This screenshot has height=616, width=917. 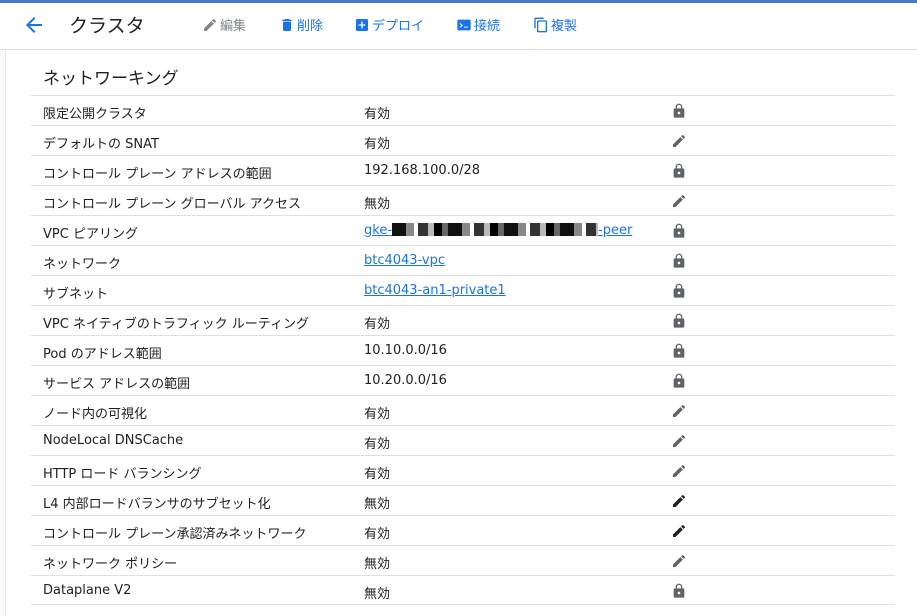 What do you see at coordinates (487, 26) in the screenshot?
I see `connect-button-label: 接続` at bounding box center [487, 26].